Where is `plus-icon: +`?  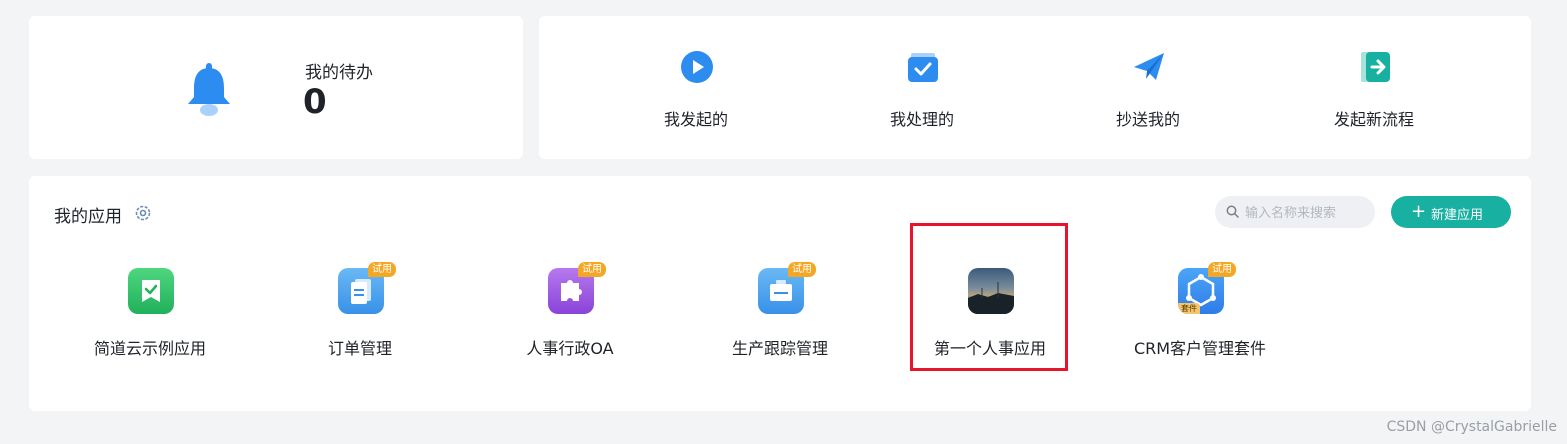 plus-icon: + is located at coordinates (1419, 211).